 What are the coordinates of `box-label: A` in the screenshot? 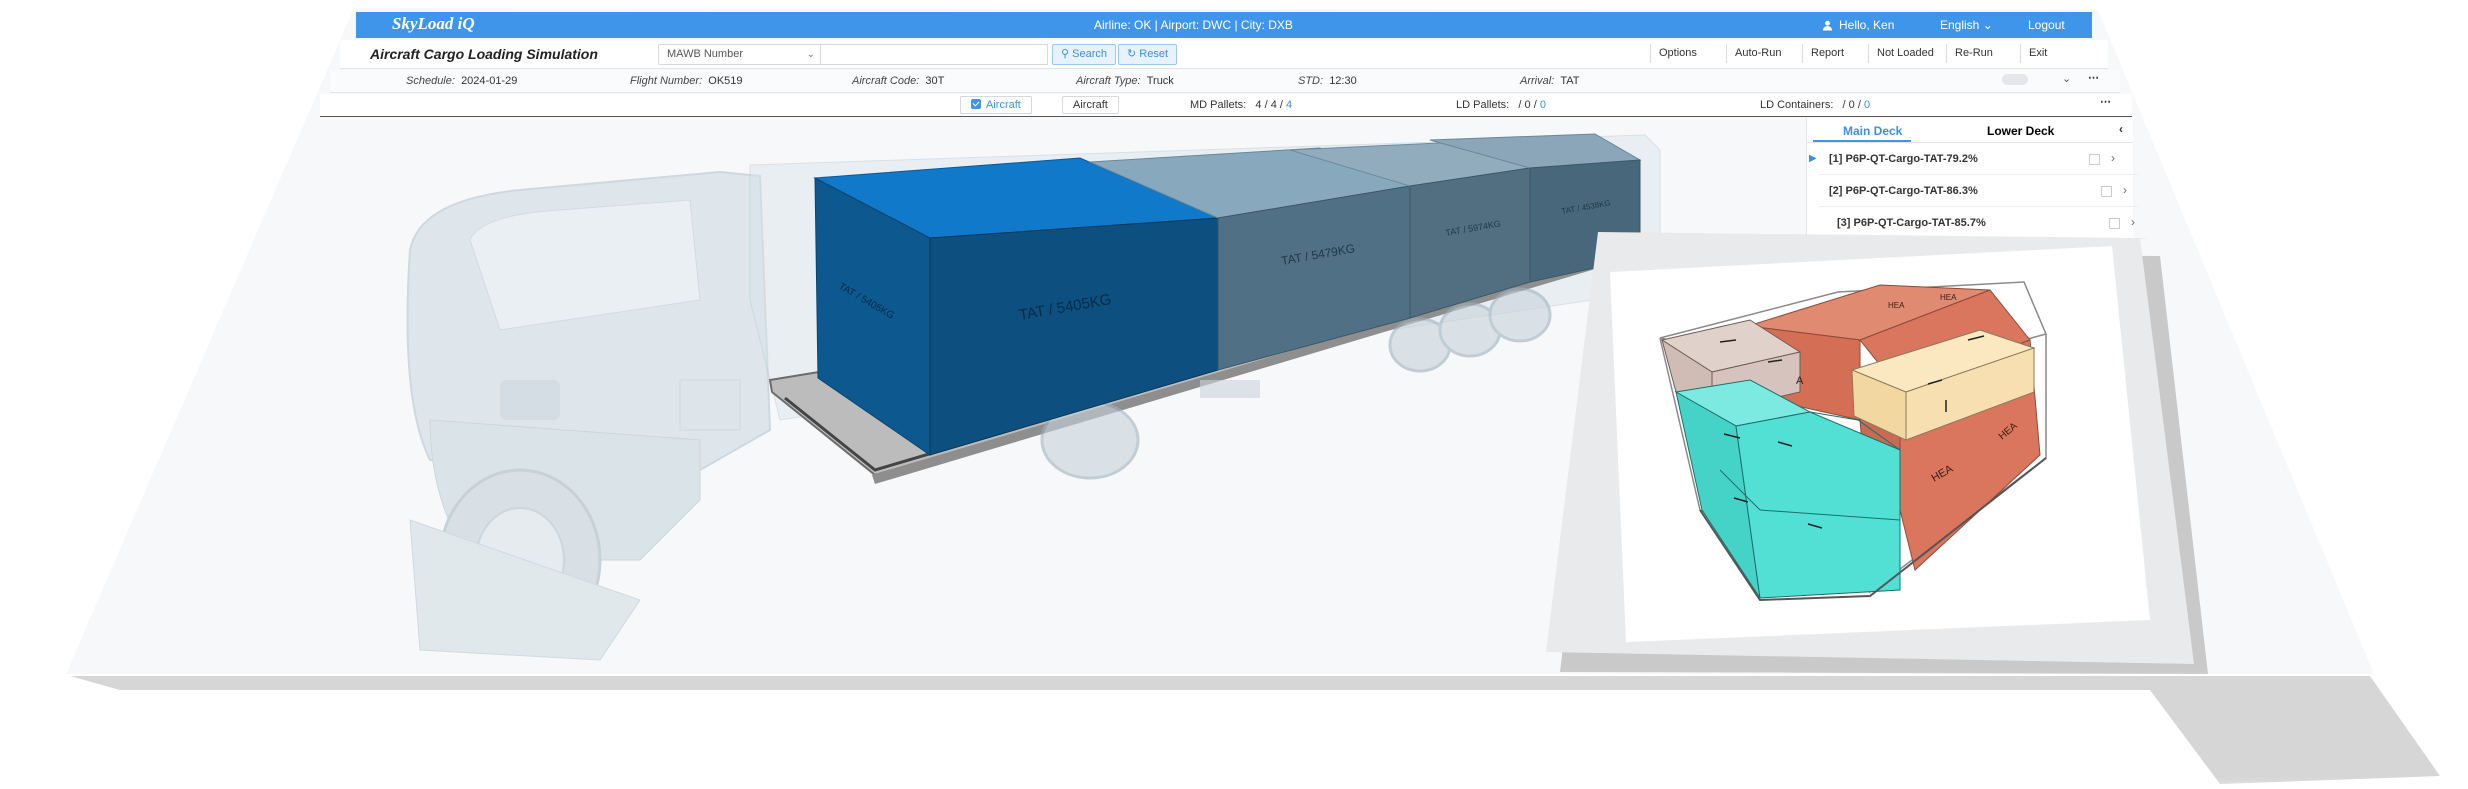 It's located at (1800, 381).